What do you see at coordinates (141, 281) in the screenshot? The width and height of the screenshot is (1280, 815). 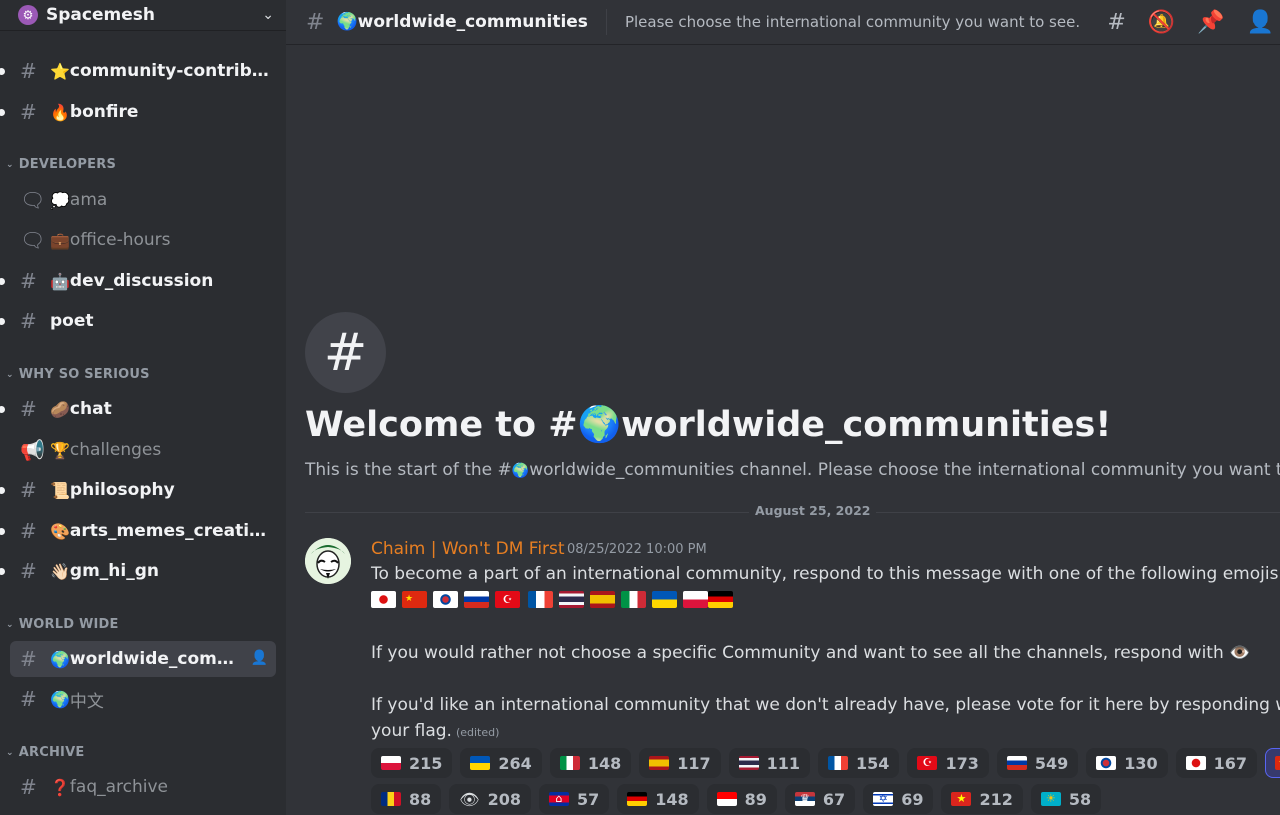 I see `channel-name: dev_discussion` at bounding box center [141, 281].